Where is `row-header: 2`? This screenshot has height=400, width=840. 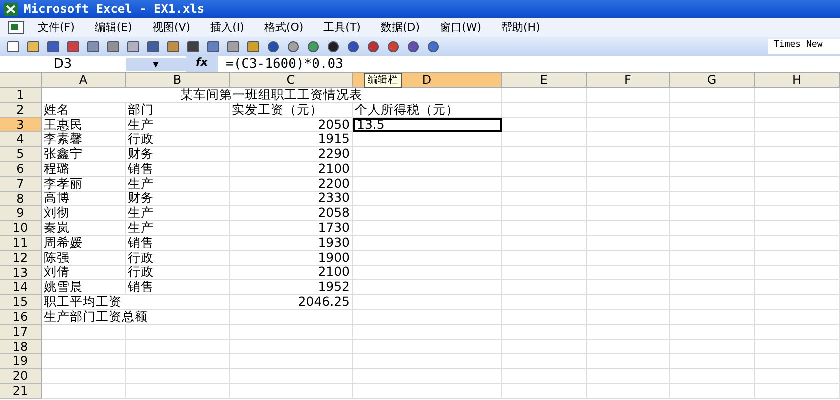 row-header: 2 is located at coordinates (21, 110).